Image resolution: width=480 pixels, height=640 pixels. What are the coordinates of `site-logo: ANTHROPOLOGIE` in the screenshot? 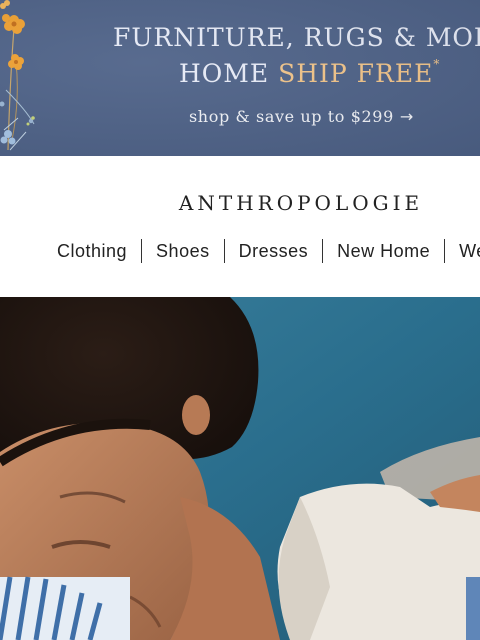 It's located at (240, 203).